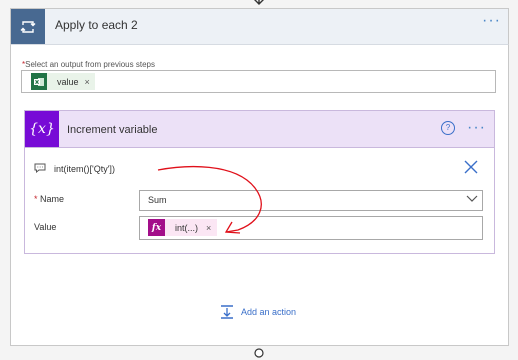  Describe the element at coordinates (84, 169) in the screenshot. I see `comment-text: int(item()['Qty'])` at that location.